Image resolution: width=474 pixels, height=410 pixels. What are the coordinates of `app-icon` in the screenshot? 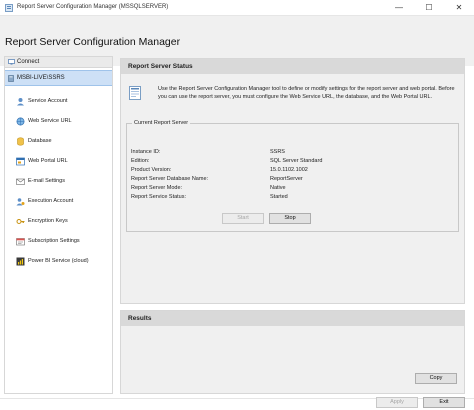 It's located at (9, 8).